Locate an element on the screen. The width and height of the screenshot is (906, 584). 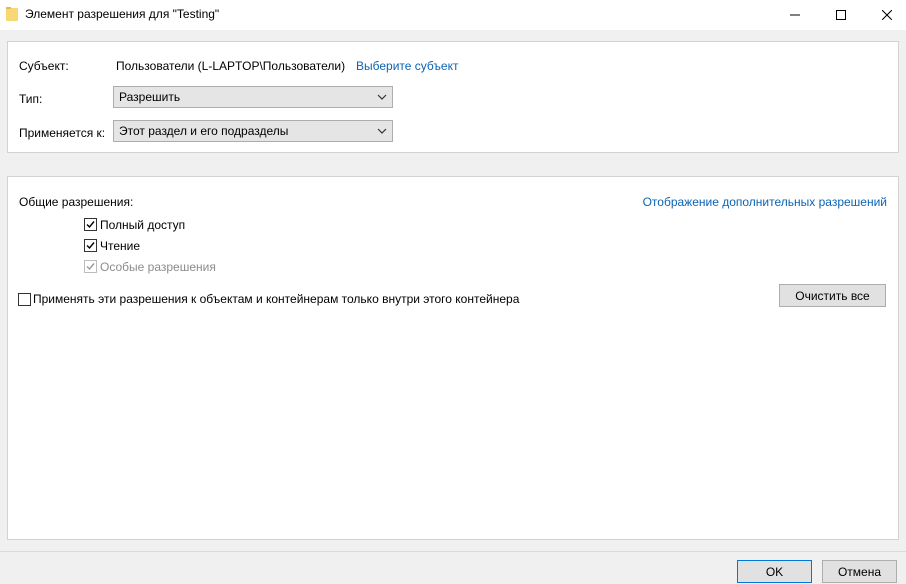
read-label: Чтение is located at coordinates (120, 246).